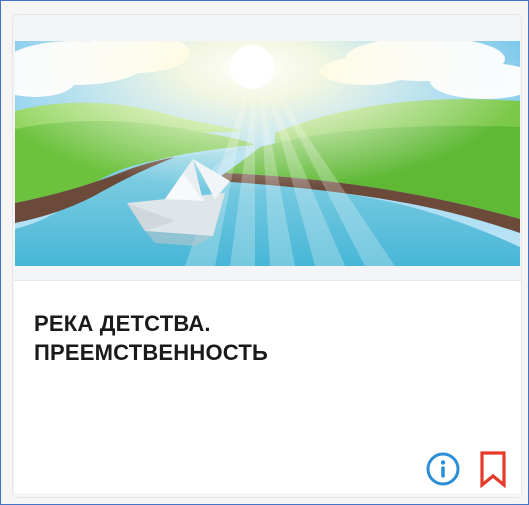 This screenshot has width=529, height=505. I want to click on card-title: РЕКА ДЕТСТВА. ПРЕЕМСТВЕННОСТЬ, so click(254, 338).